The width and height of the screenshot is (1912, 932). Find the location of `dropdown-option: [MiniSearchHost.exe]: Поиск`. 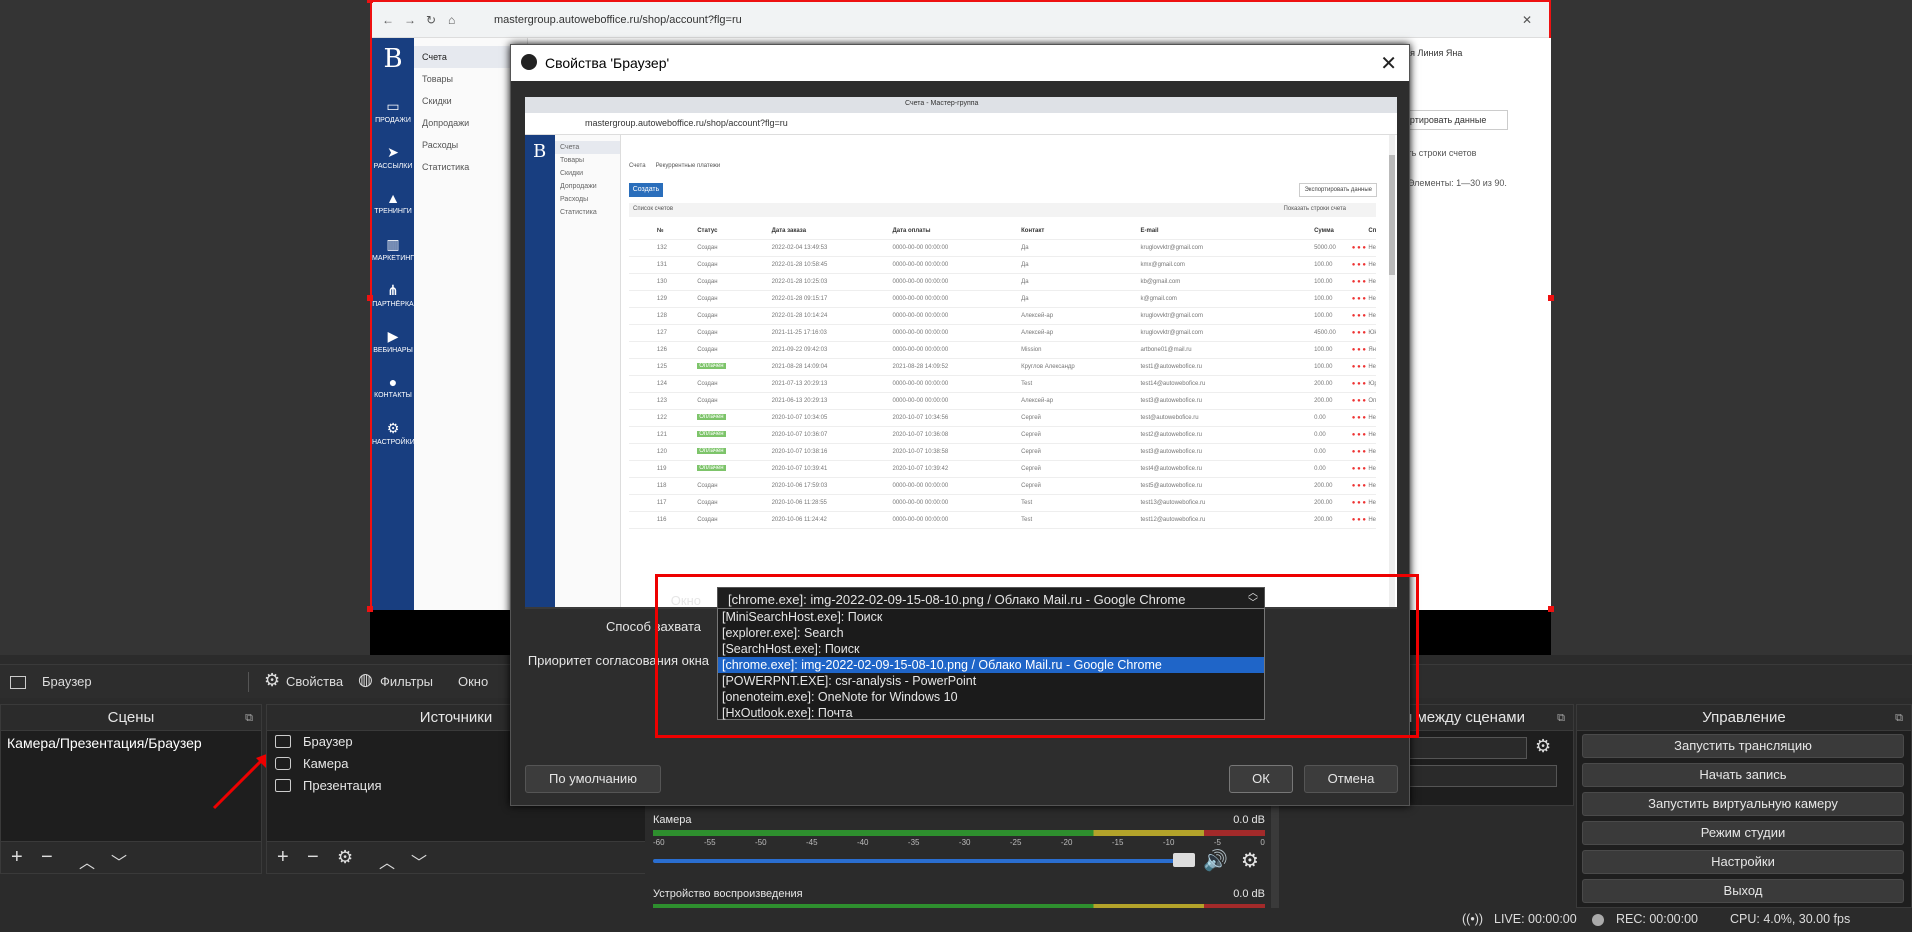

dropdown-option: [MiniSearchHost.exe]: Поиск is located at coordinates (991, 617).